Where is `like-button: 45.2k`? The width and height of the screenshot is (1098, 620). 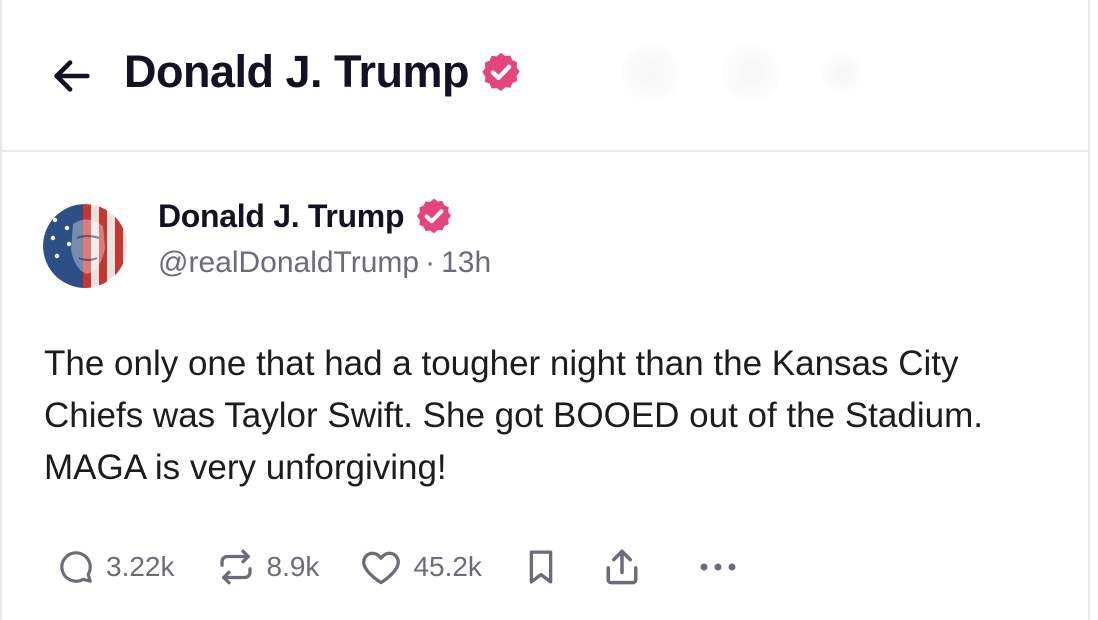 like-button: 45.2k is located at coordinates (420, 567).